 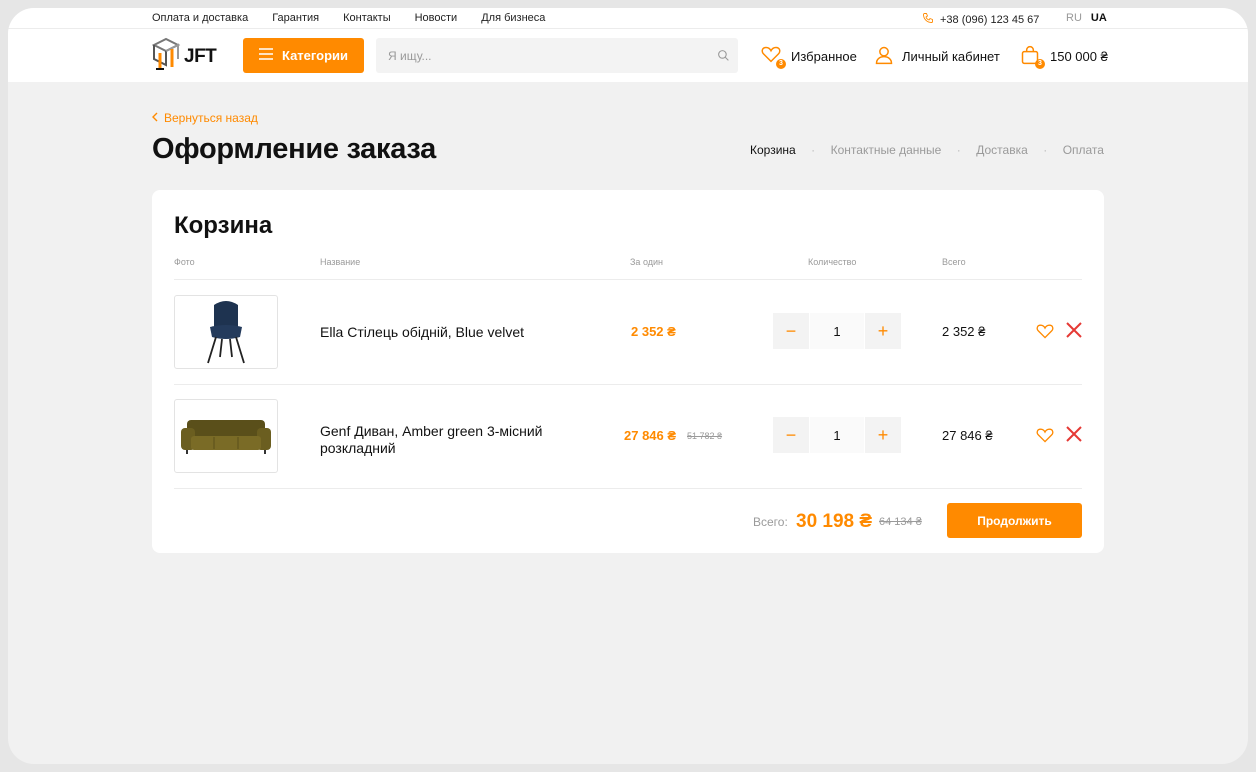 What do you see at coordinates (705, 436) in the screenshot?
I see `old-price: 51 782 ₴` at bounding box center [705, 436].